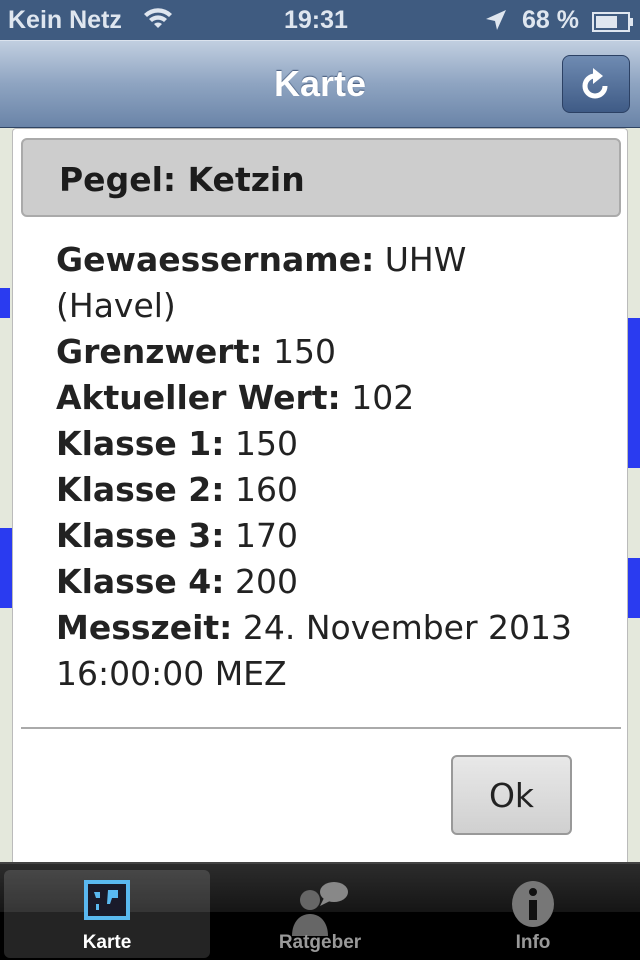  Describe the element at coordinates (266, 489) in the screenshot. I see `field-value: 160` at that location.